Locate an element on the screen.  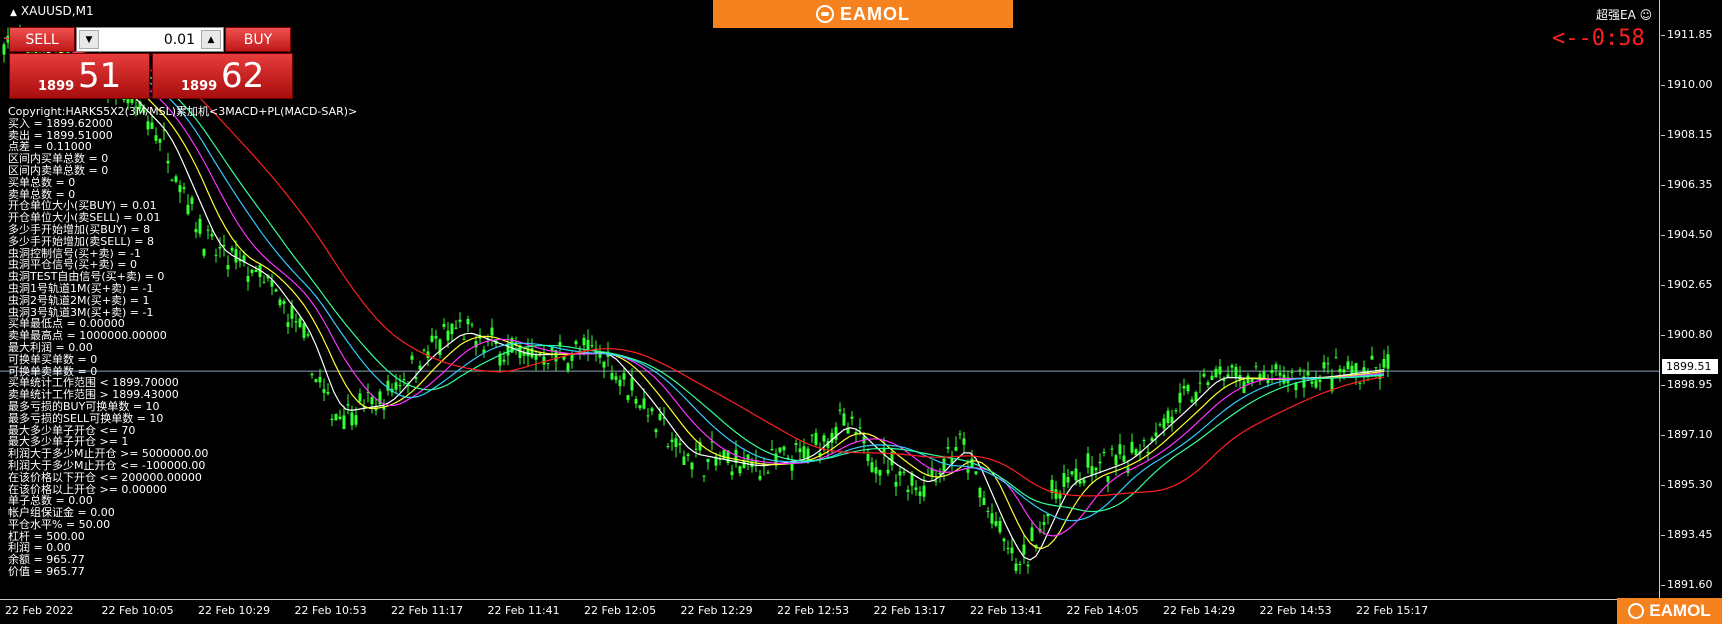
info-line: 在该价格以下开仓 <= 200000.00000 is located at coordinates (105, 477).